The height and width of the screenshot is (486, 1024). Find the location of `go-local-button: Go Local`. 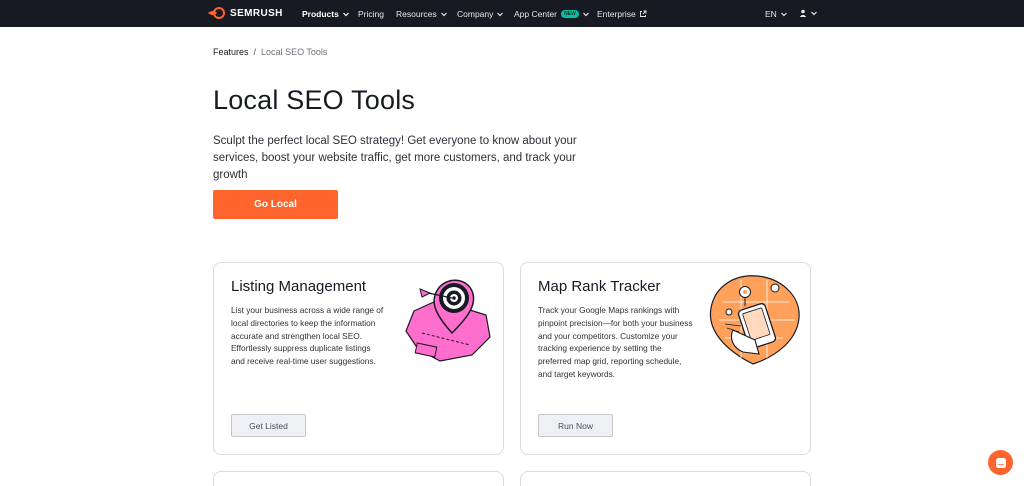

go-local-button: Go Local is located at coordinates (275, 204).